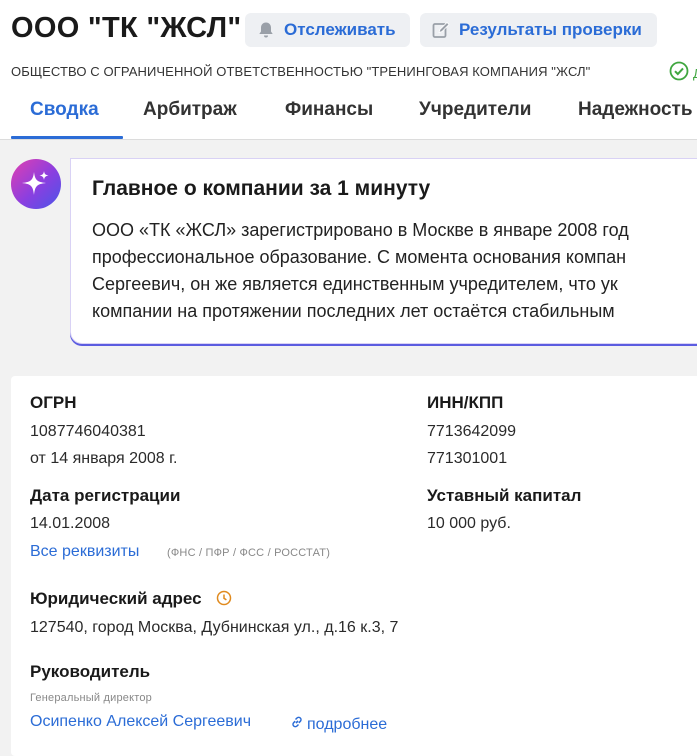 Image resolution: width=697 pixels, height=756 pixels. Describe the element at coordinates (105, 495) in the screenshot. I see `registration-date-label: Дата регистрации` at that location.